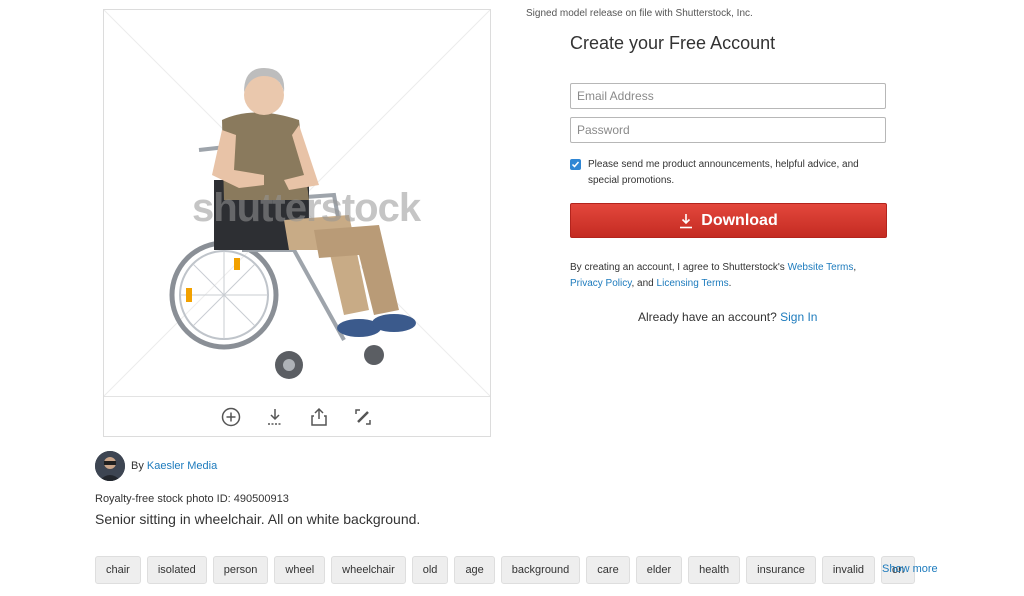 This screenshot has width=1024, height=596. I want to click on tag-chip: isolated, so click(176, 570).